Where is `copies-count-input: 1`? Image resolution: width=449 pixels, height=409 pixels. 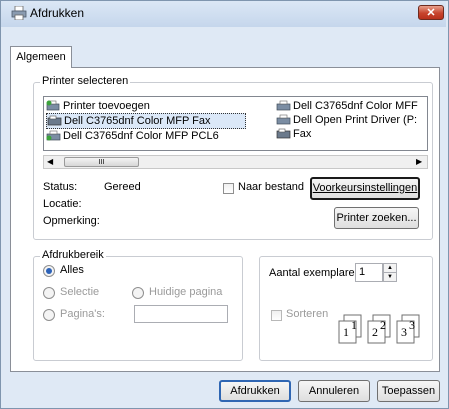
copies-count-input: 1 is located at coordinates (369, 272).